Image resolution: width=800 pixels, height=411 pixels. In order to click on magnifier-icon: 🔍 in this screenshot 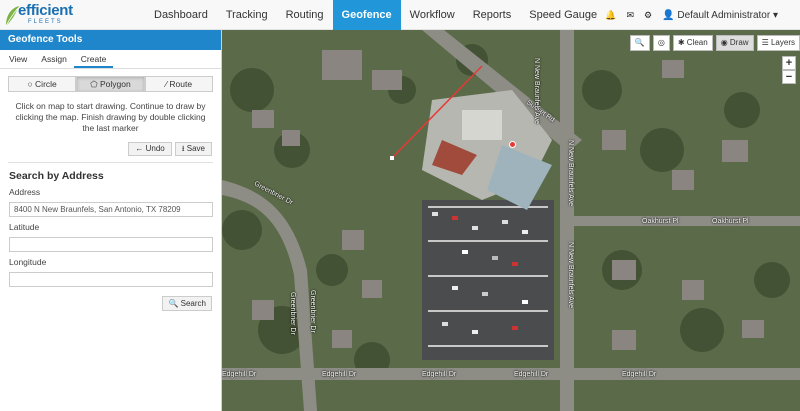, I will do `click(639, 42)`.